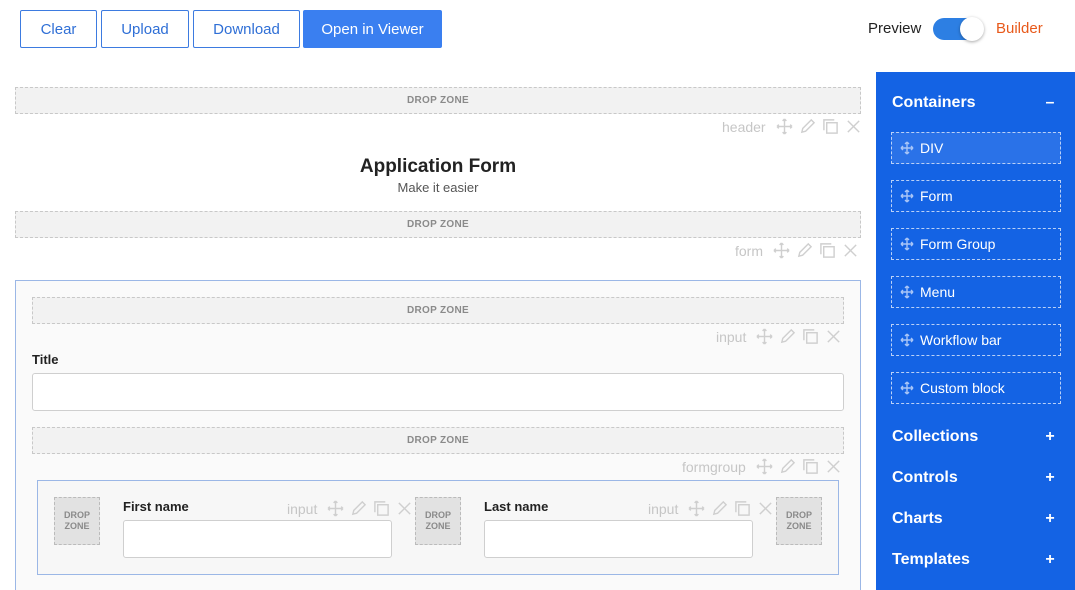 The image size is (1075, 590). Describe the element at coordinates (246, 29) in the screenshot. I see `download-button: Download` at that location.